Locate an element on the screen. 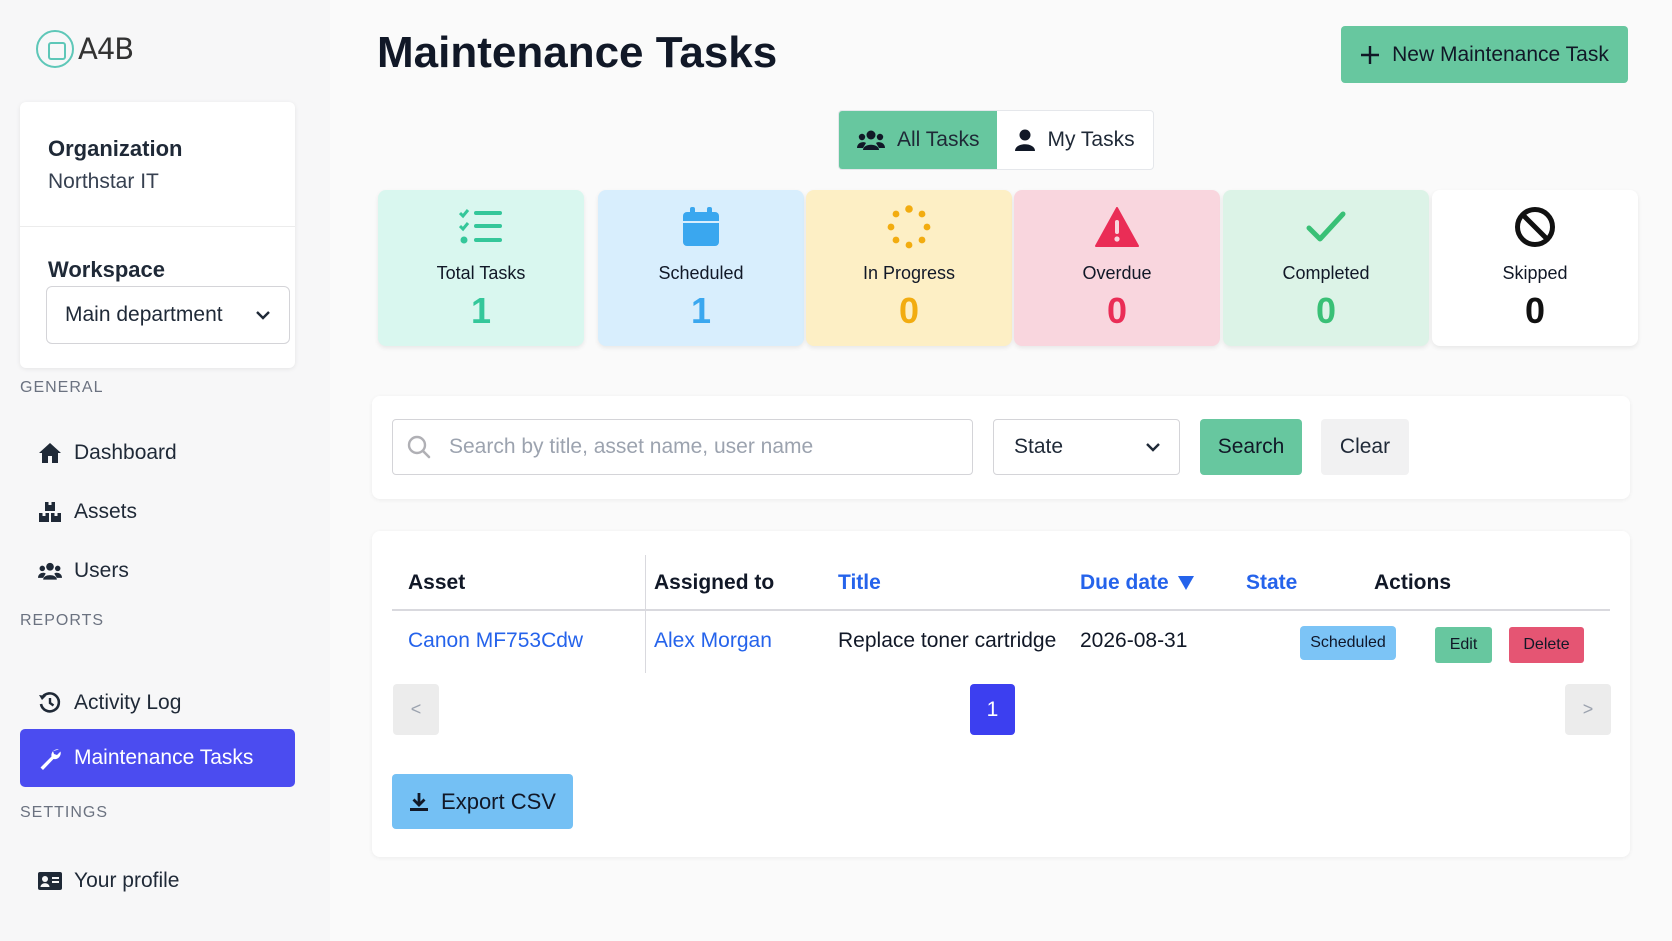  stat-label: Completed is located at coordinates (1326, 273).